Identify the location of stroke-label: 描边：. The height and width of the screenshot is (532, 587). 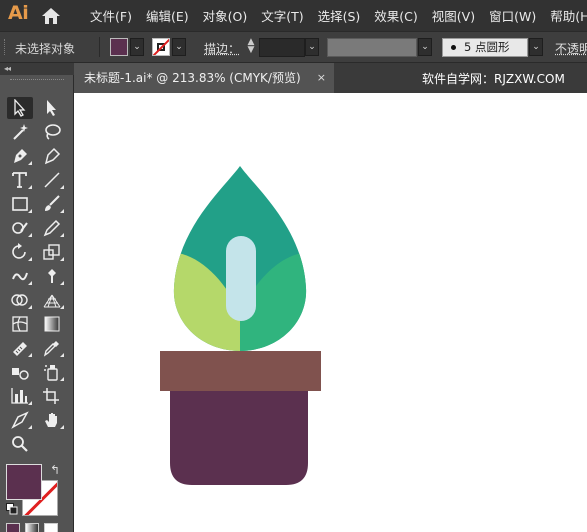
(222, 48).